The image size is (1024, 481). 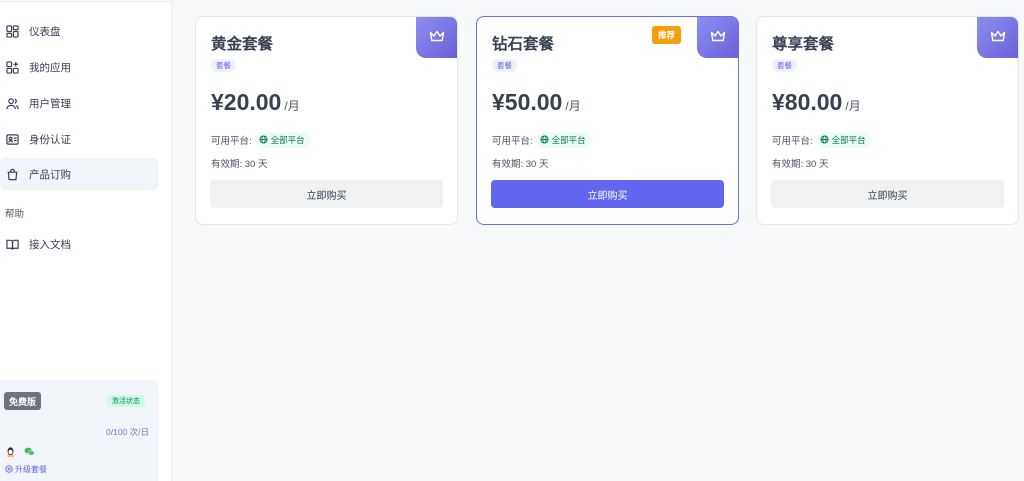 What do you see at coordinates (12, 244) in the screenshot?
I see `book-icon` at bounding box center [12, 244].